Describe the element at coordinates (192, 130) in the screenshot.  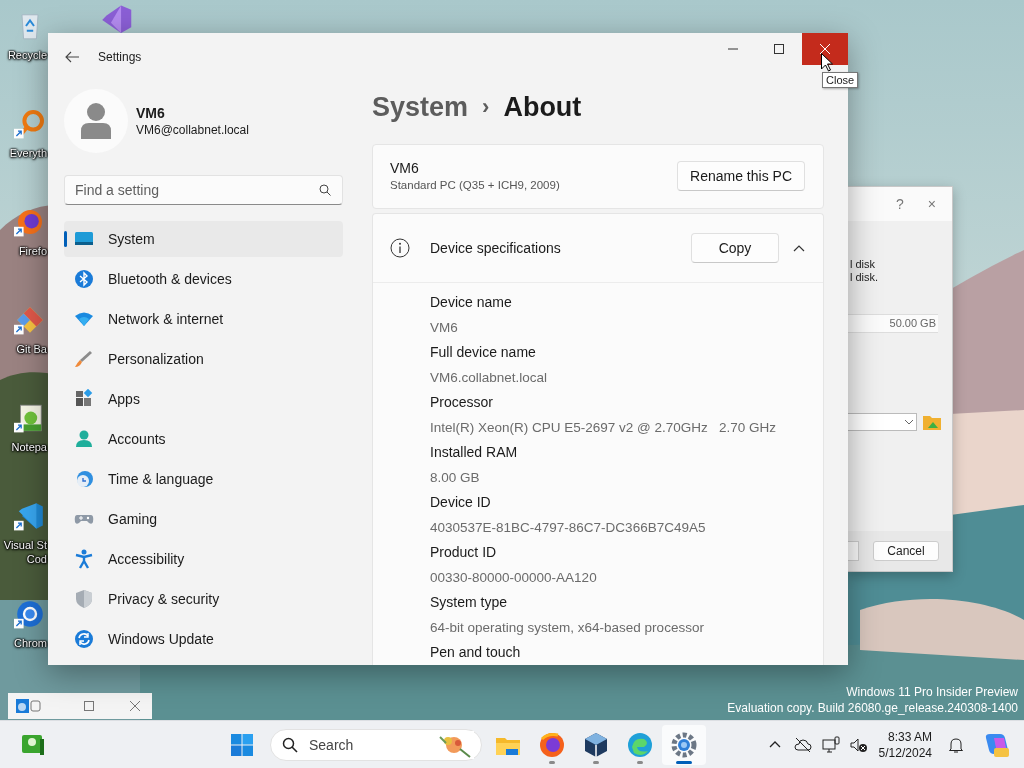
I see `user-email: VM6@collabnet.local` at that location.